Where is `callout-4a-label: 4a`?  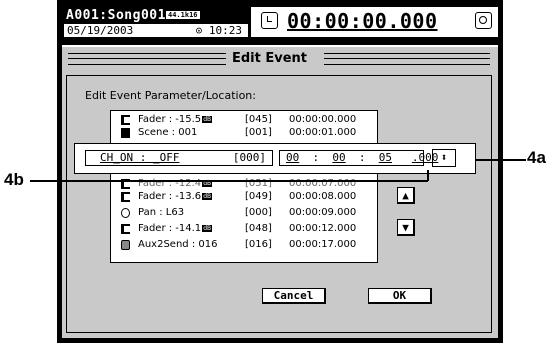 callout-4a-label: 4a is located at coordinates (536, 157).